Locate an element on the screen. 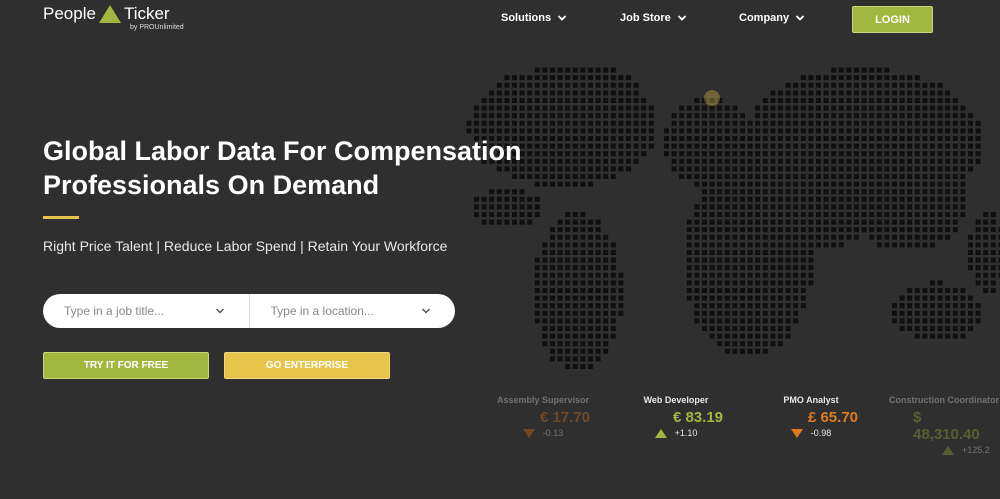  location-field is located at coordinates (352, 311).